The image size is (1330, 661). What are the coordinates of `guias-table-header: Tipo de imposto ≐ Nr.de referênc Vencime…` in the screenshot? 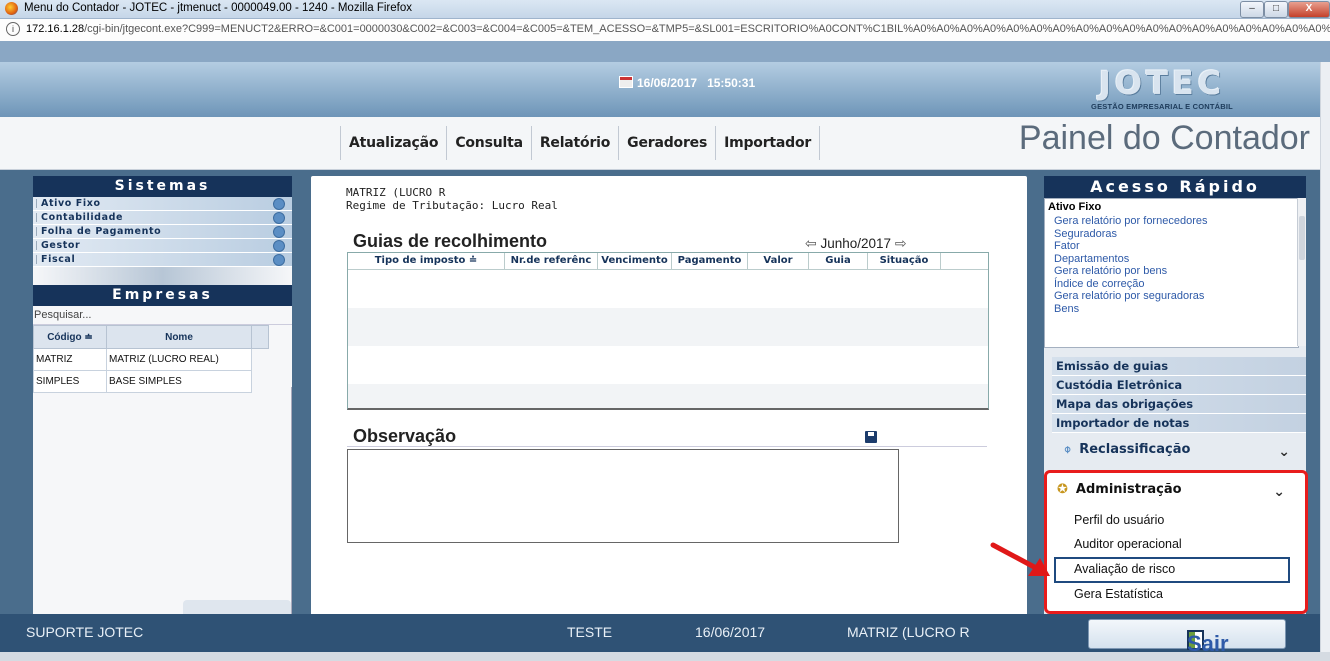 It's located at (668, 261).